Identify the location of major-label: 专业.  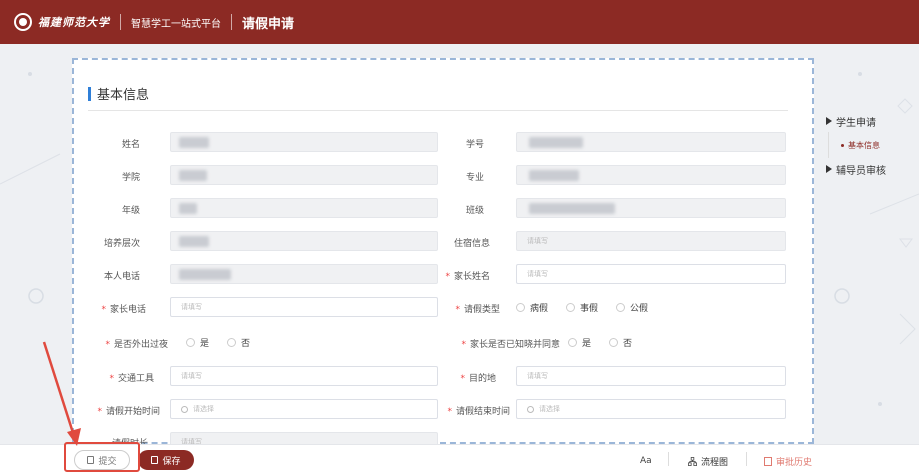
(474, 178).